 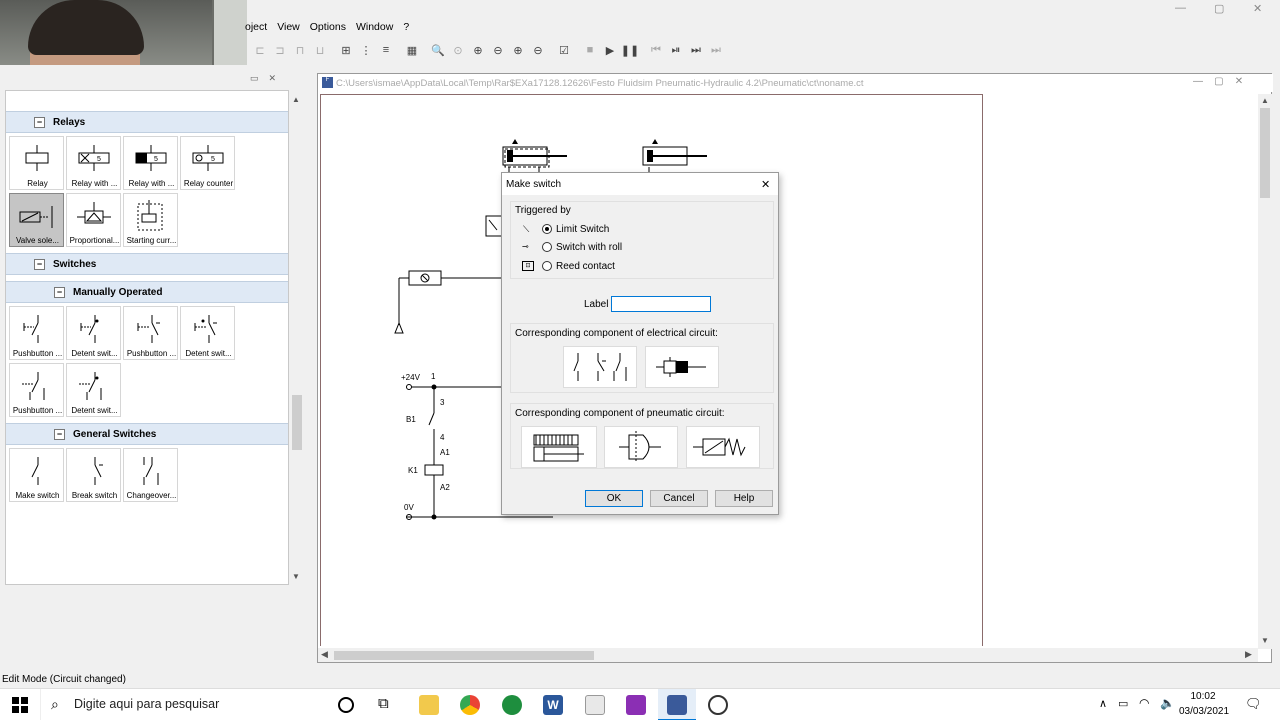 I want to click on distribute-v-icon: ≡, so click(x=386, y=50).